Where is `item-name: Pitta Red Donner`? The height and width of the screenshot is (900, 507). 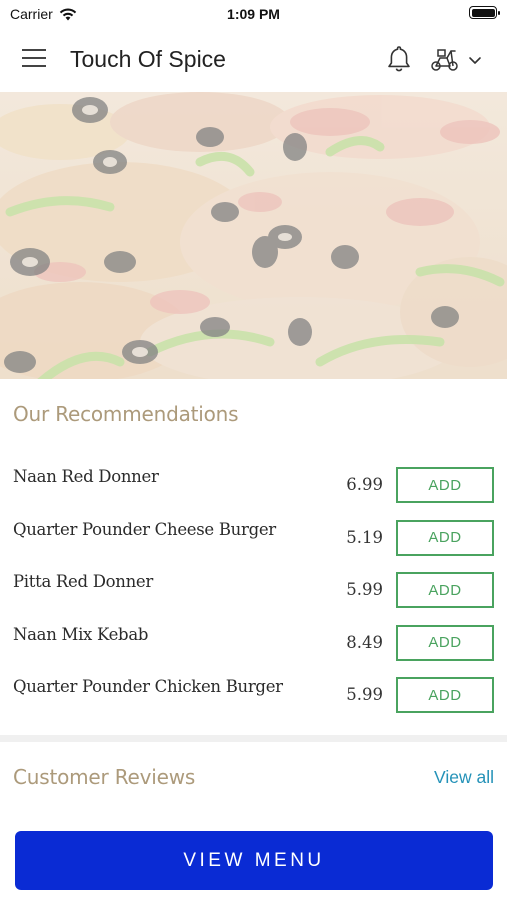 item-name: Pitta Red Donner is located at coordinates (83, 581).